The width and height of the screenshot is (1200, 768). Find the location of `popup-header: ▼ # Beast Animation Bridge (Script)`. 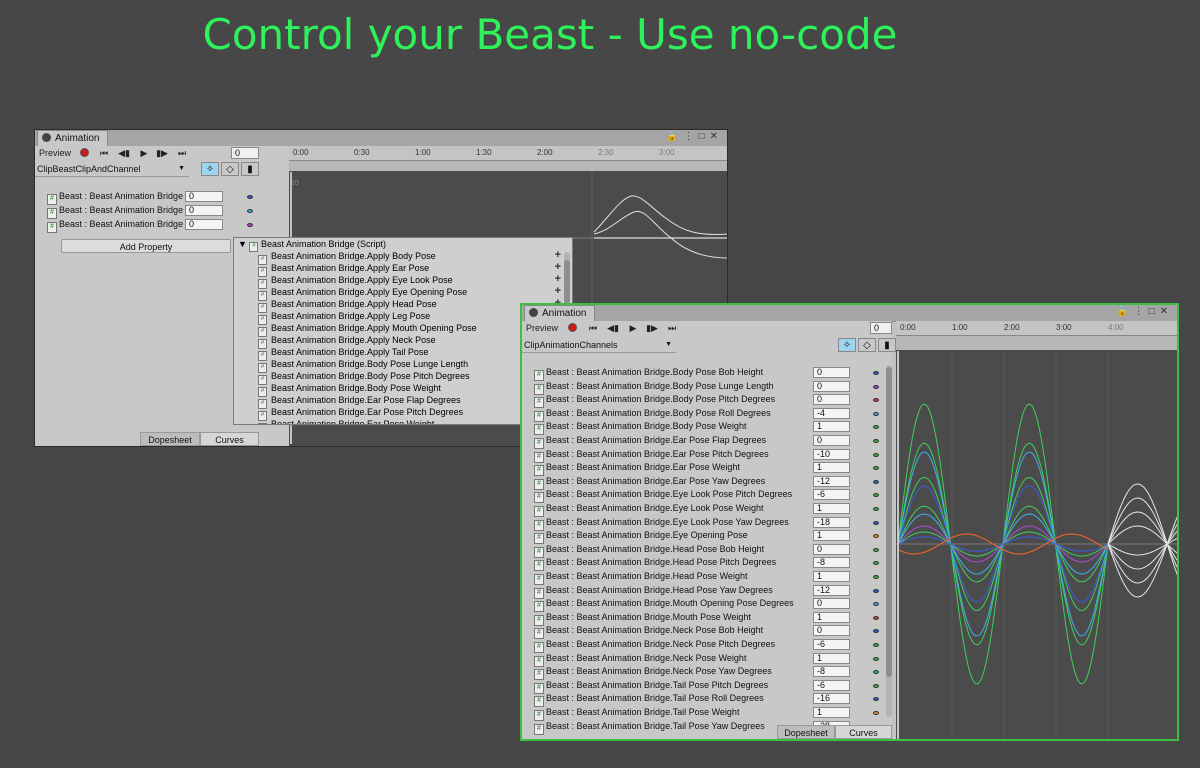

popup-header: ▼ # Beast Animation Bridge (Script) is located at coordinates (403, 245).